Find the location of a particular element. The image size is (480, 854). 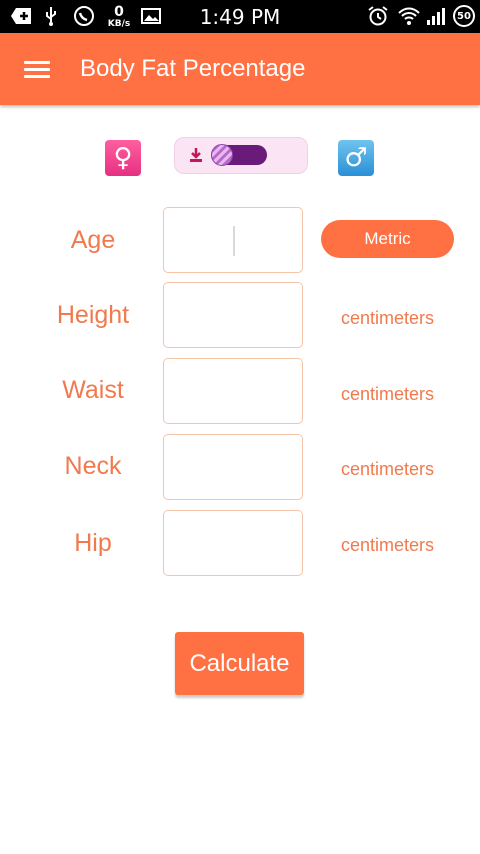

height-input is located at coordinates (233, 315).